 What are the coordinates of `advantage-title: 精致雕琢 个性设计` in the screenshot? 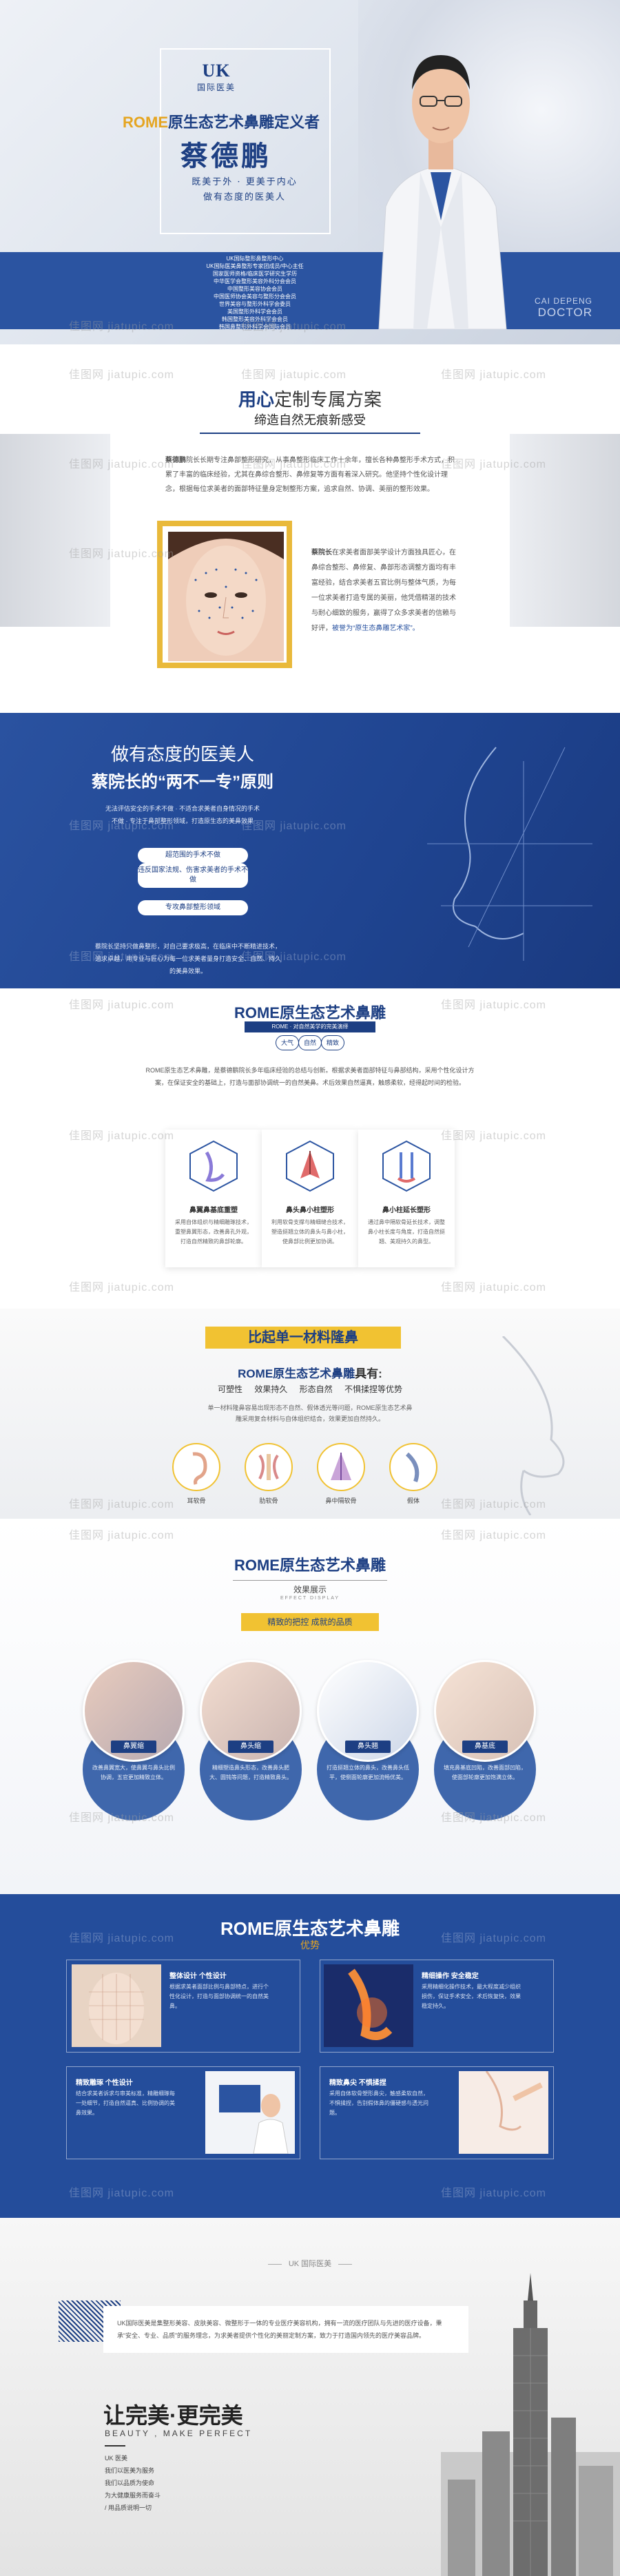 It's located at (104, 2083).